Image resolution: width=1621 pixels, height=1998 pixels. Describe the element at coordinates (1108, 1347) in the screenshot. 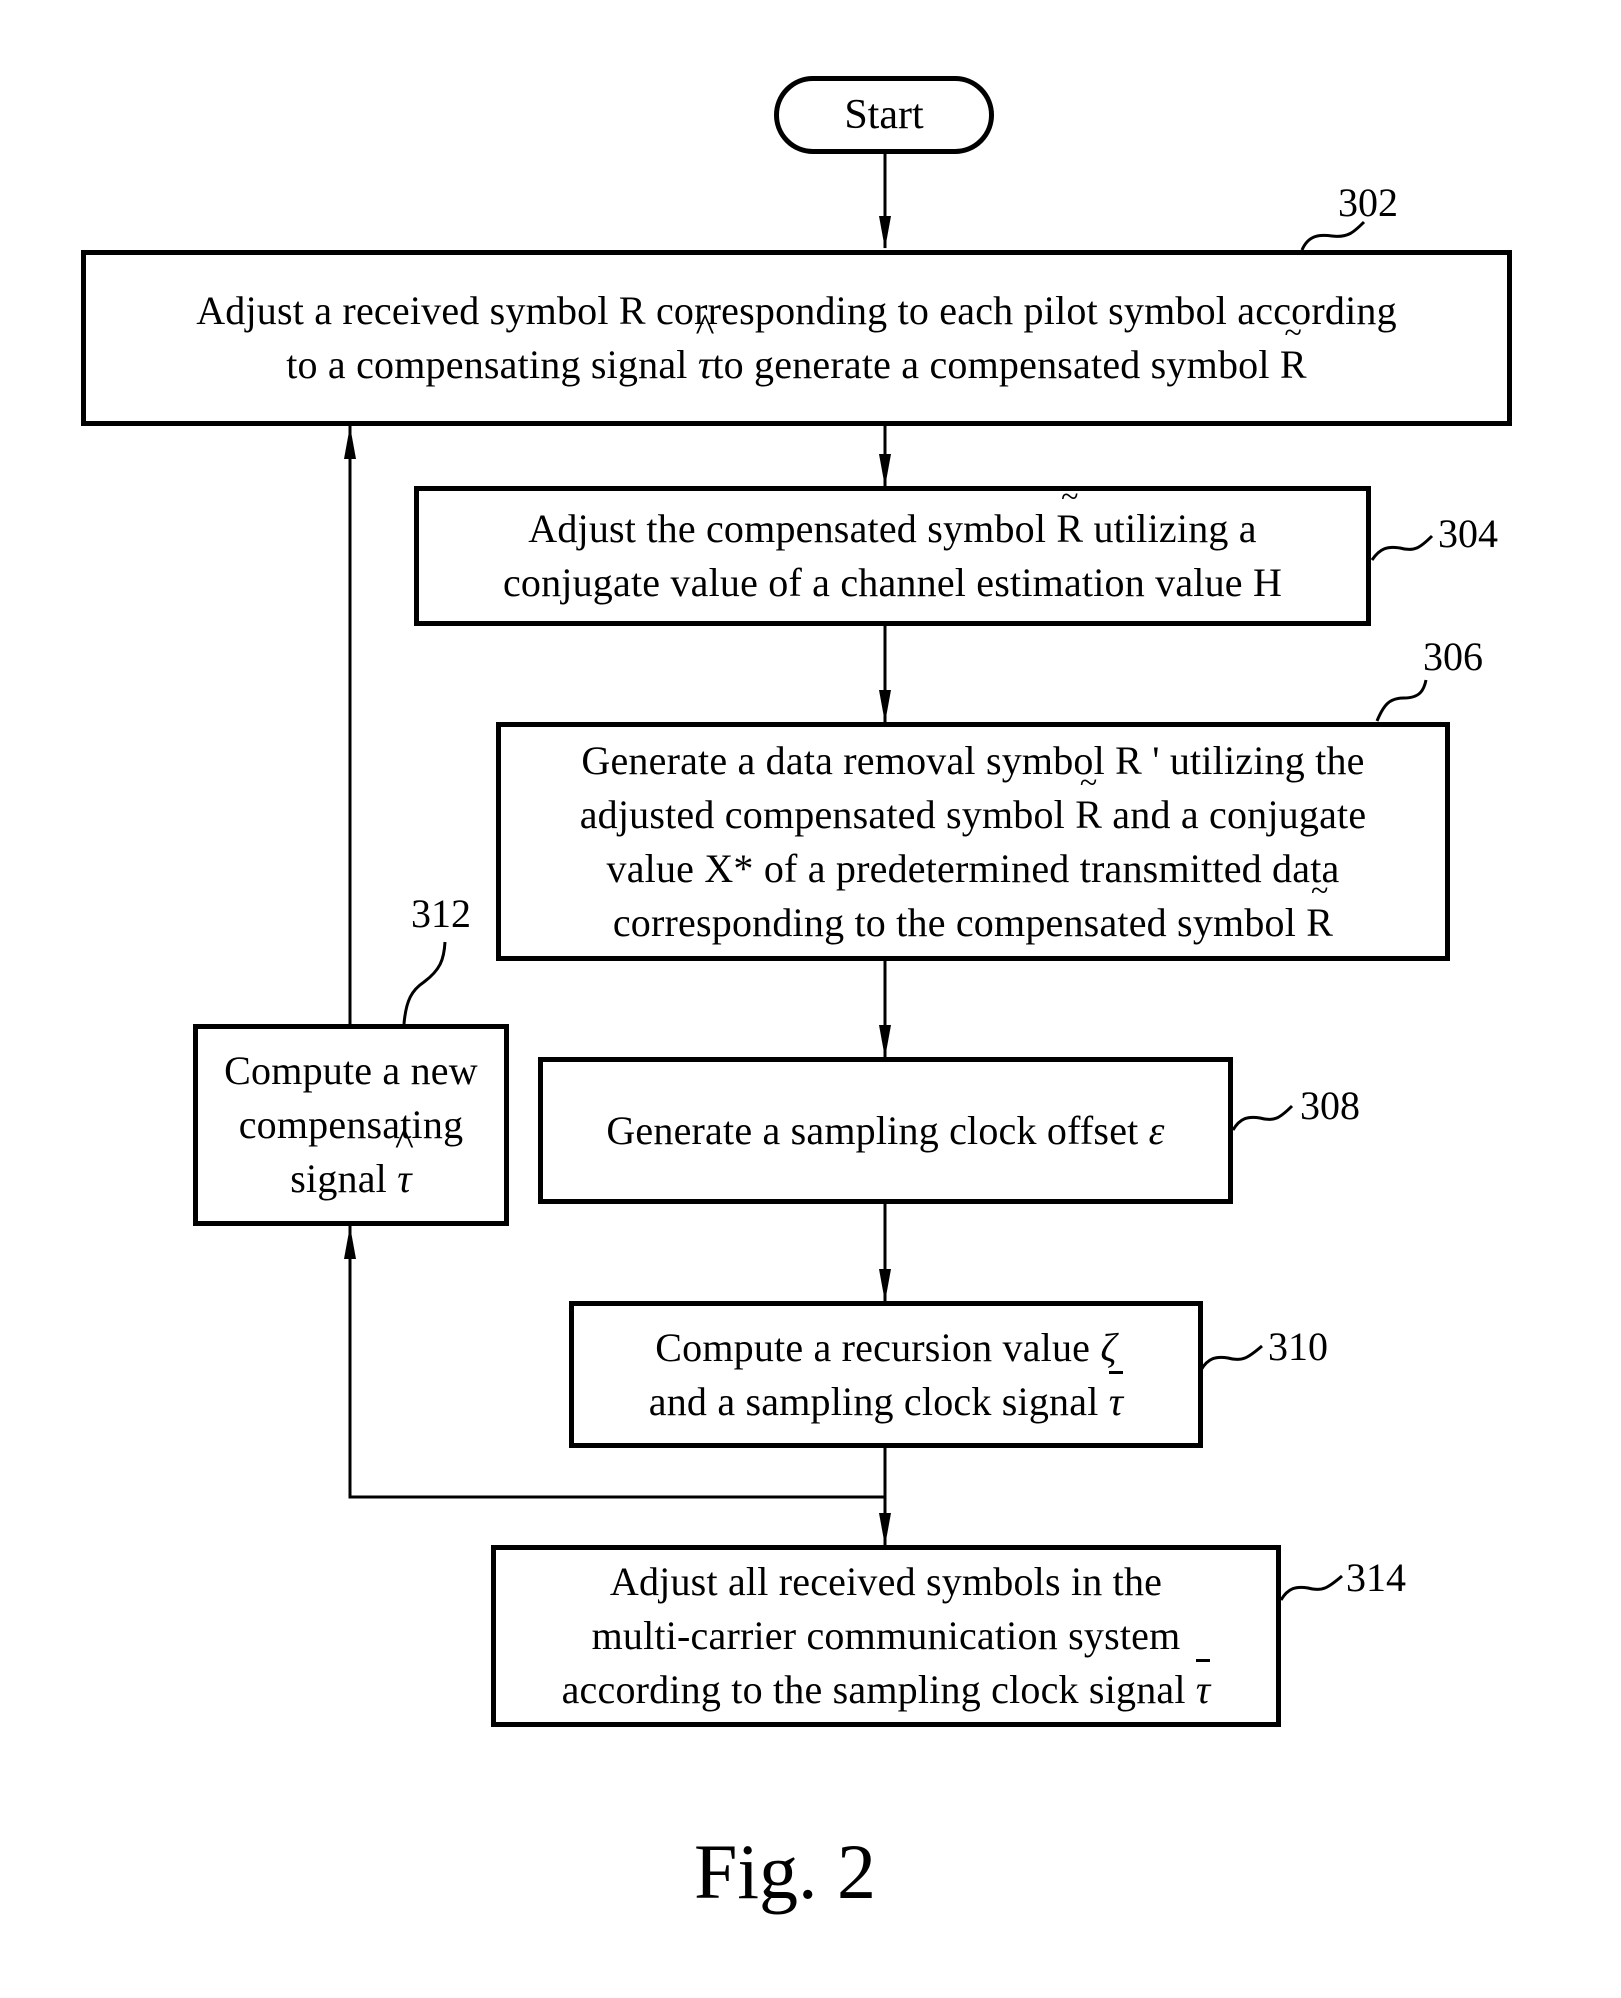

I see `math-symbol-plain: ζ` at that location.